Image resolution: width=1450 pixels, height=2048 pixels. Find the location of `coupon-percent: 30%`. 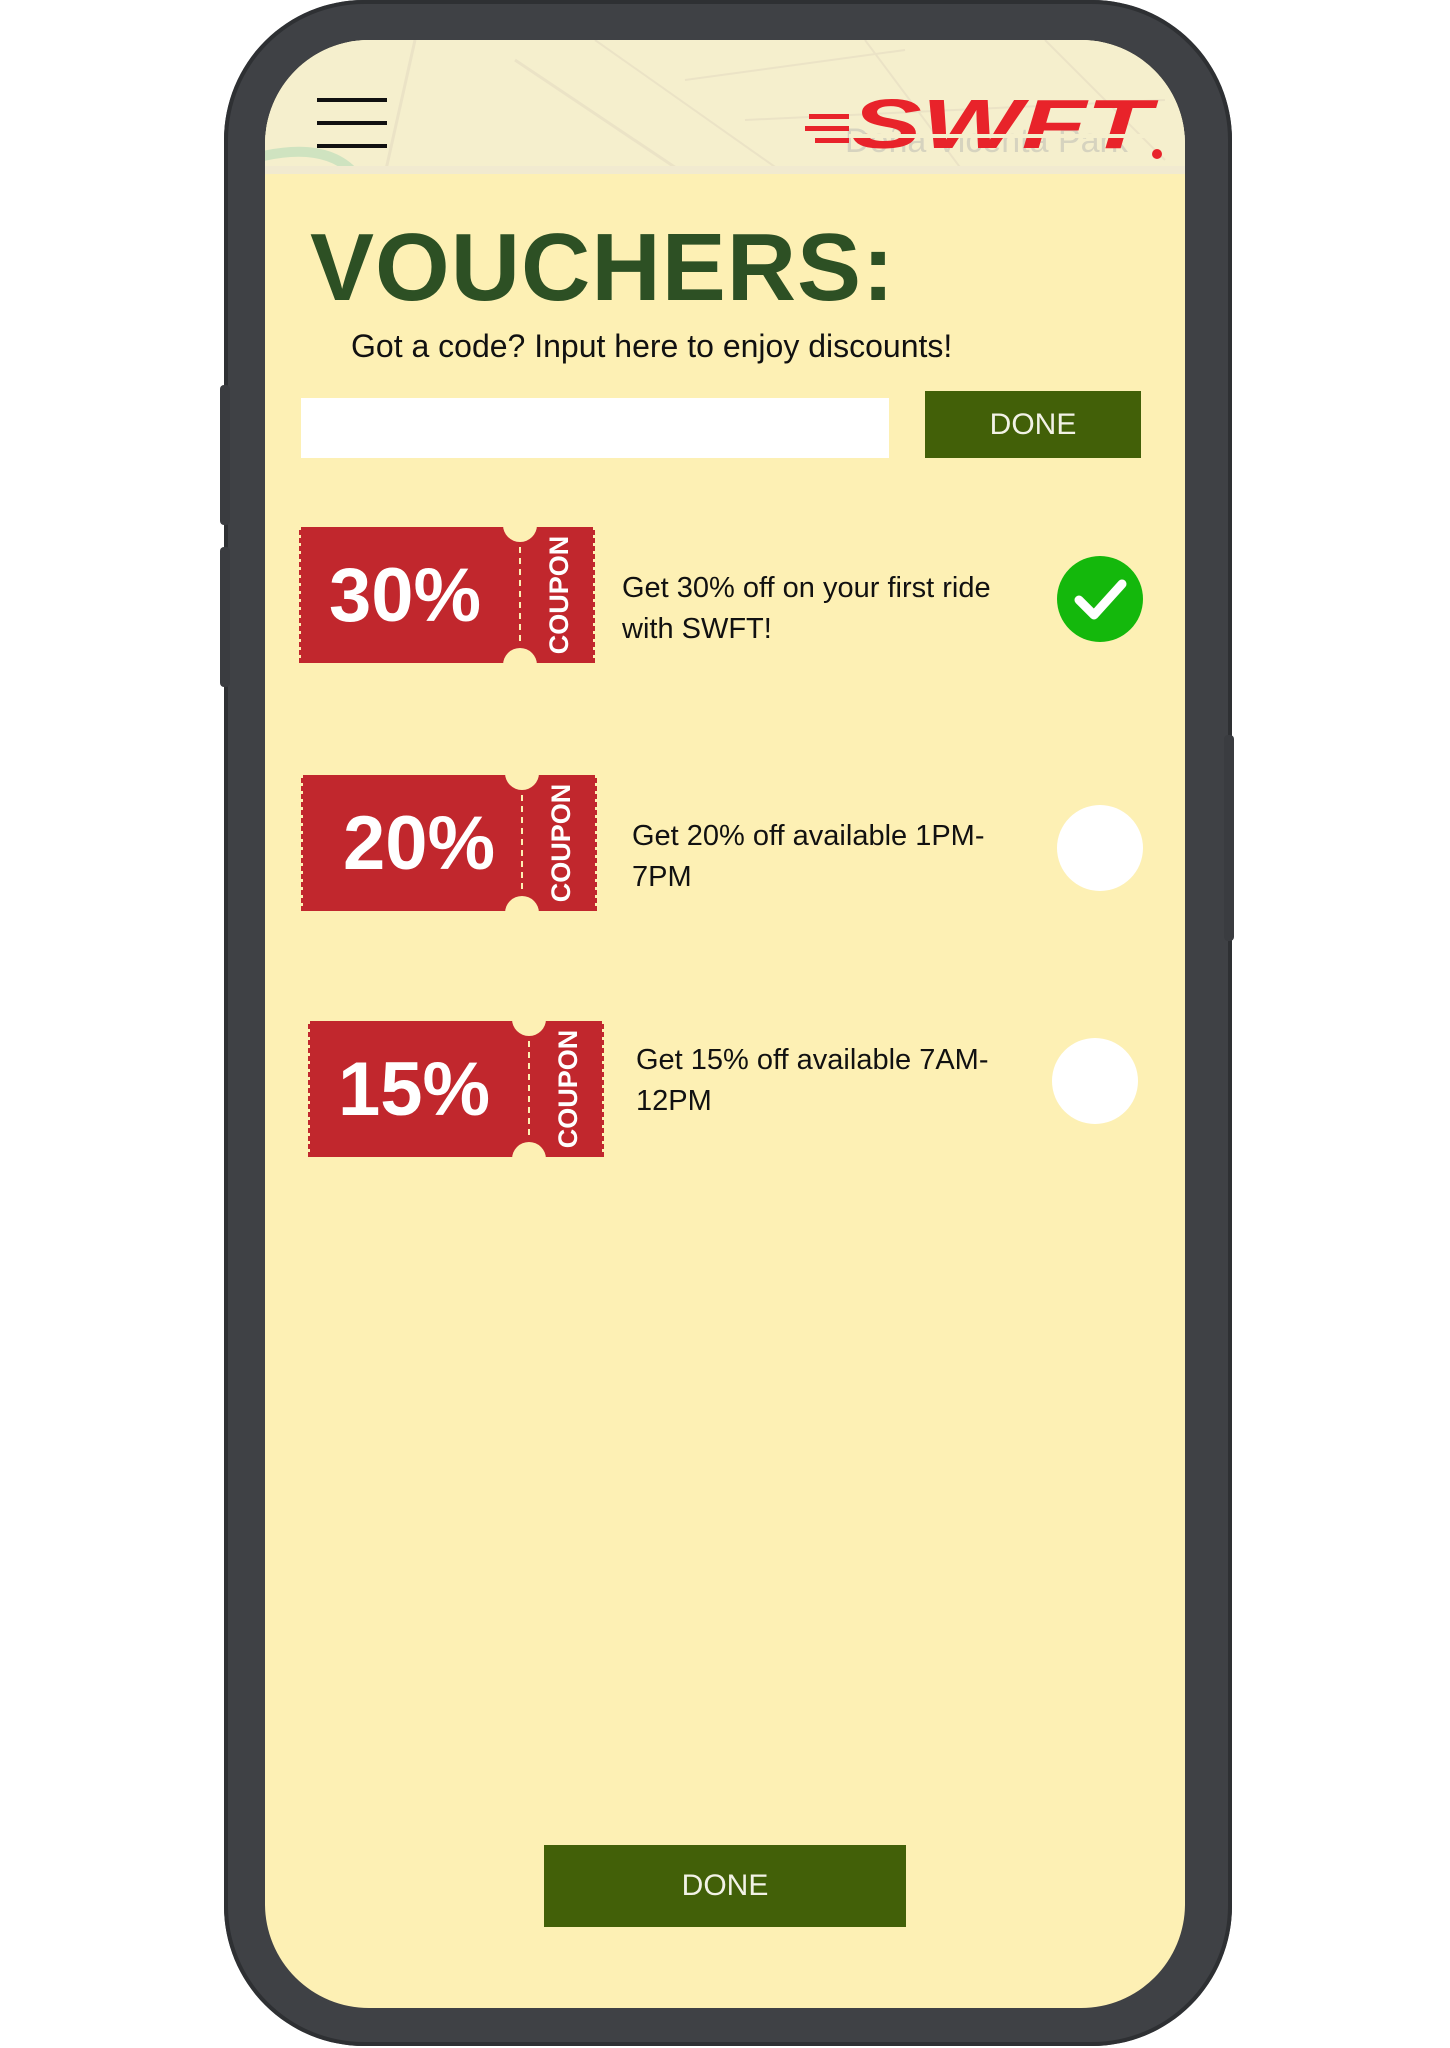

coupon-percent: 30% is located at coordinates (405, 595).